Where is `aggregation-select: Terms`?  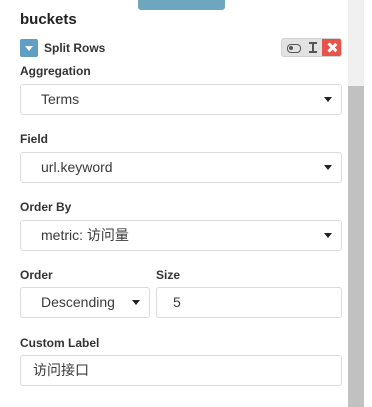
aggregation-select: Terms is located at coordinates (181, 99).